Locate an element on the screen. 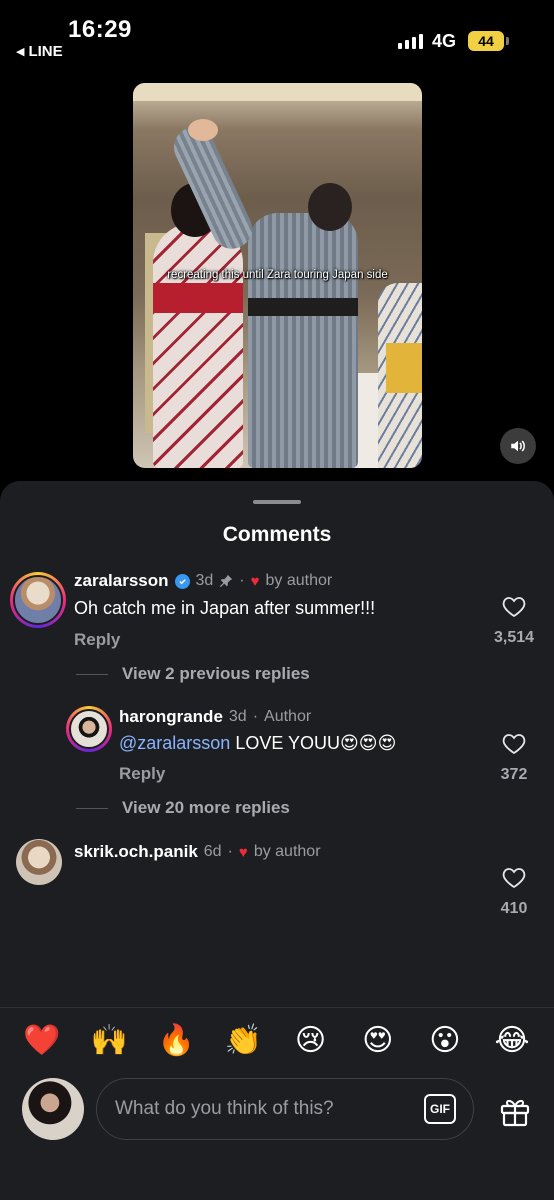 The width and height of the screenshot is (554, 1200). video-person-center is located at coordinates (303, 325).